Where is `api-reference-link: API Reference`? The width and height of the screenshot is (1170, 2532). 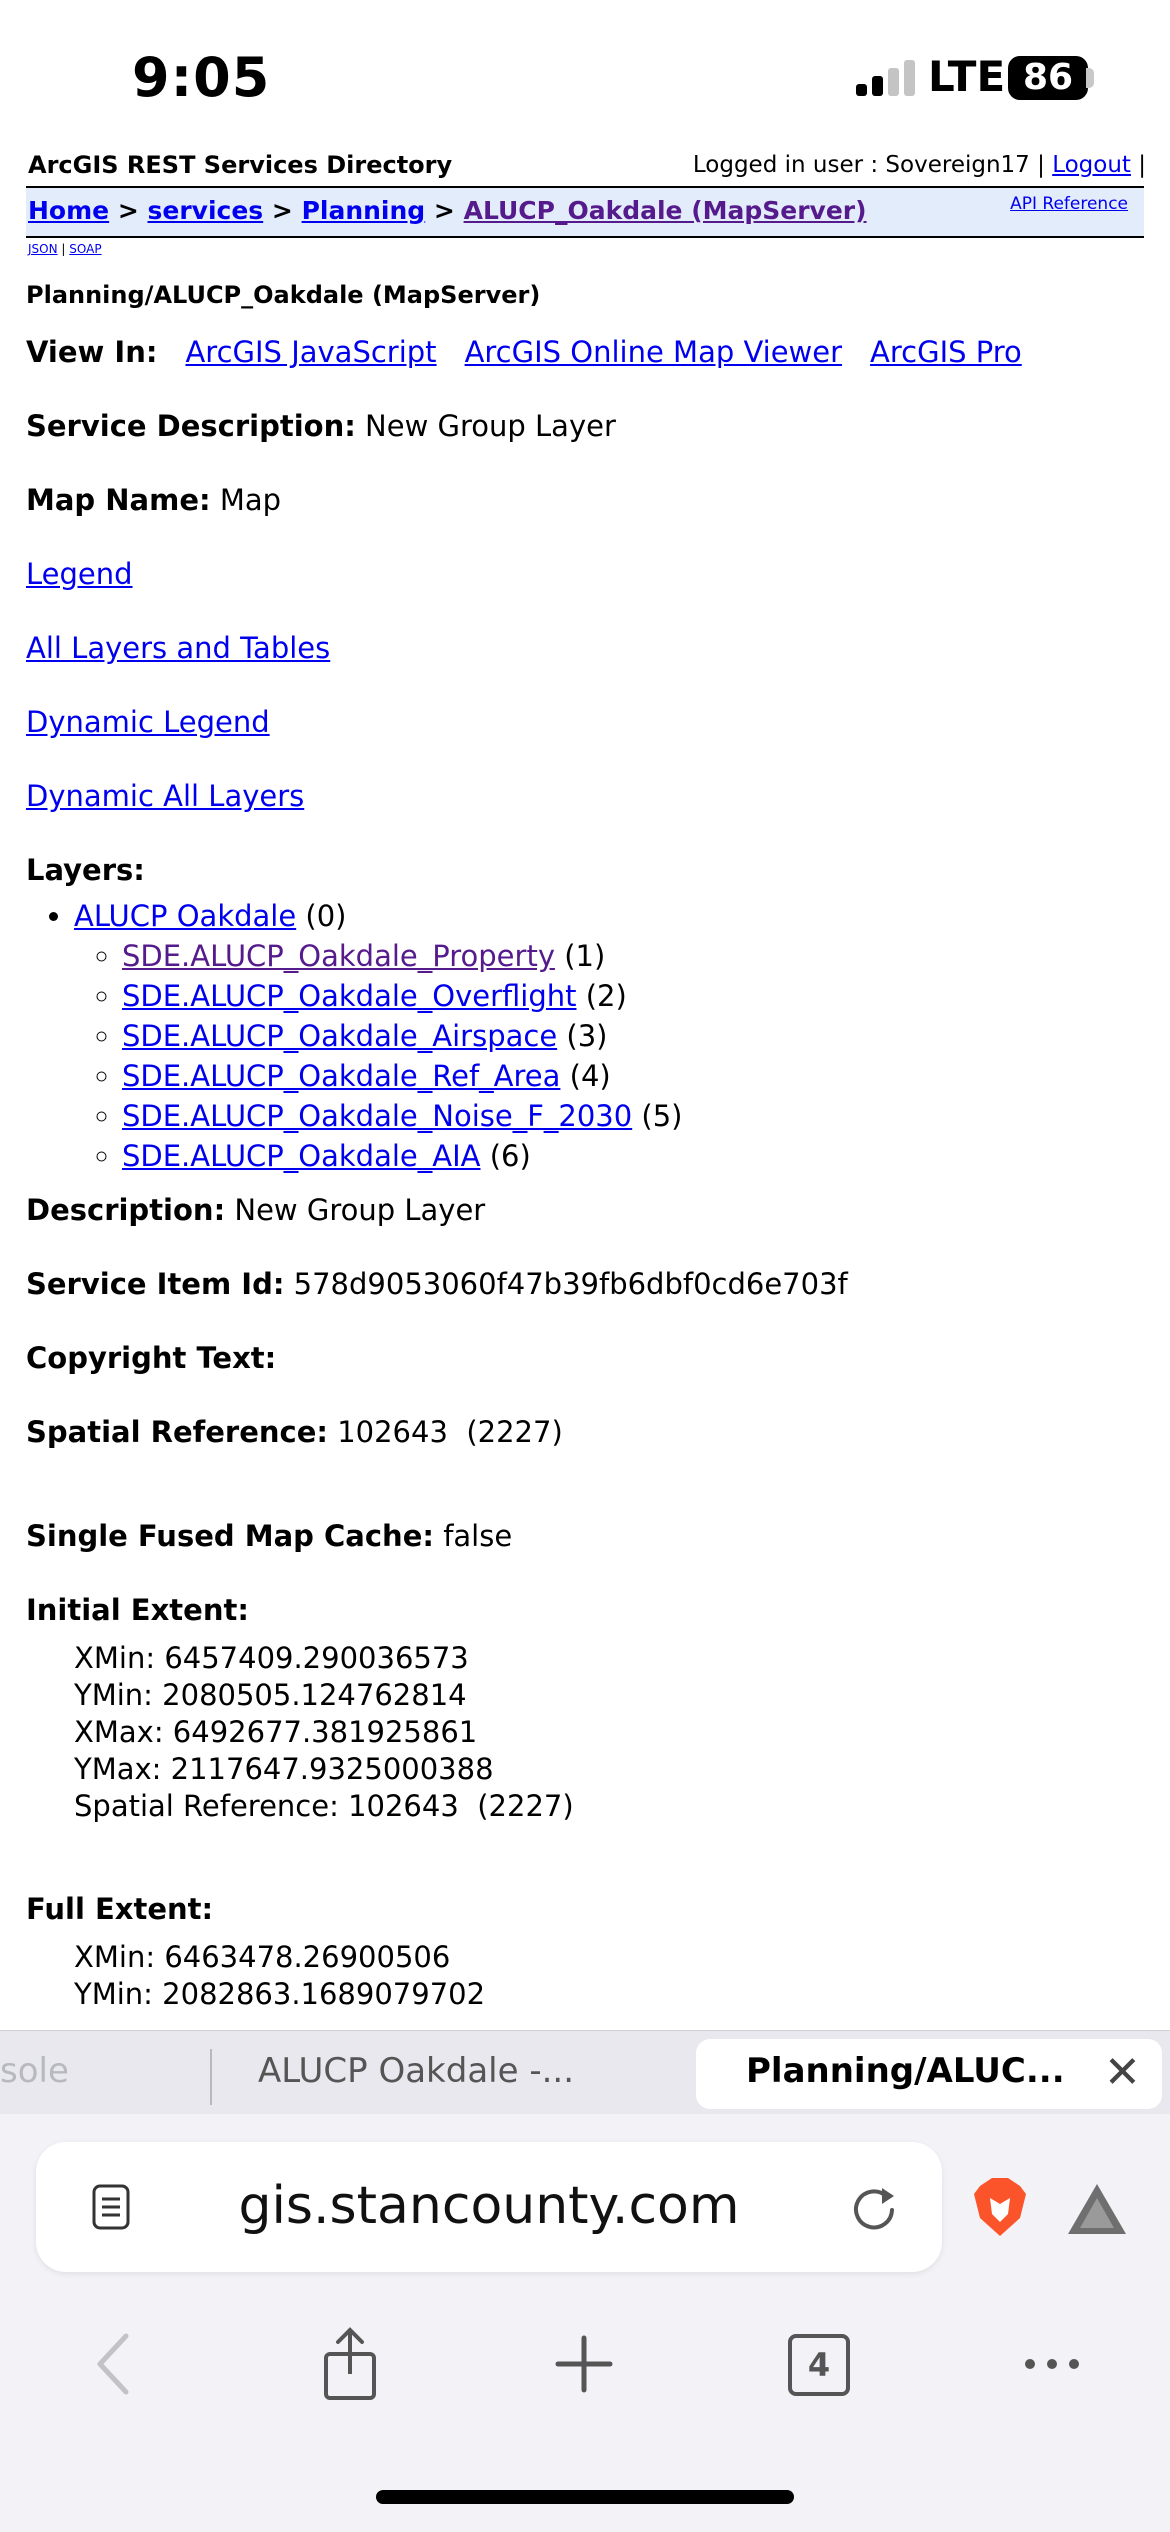 api-reference-link: API Reference is located at coordinates (1069, 204).